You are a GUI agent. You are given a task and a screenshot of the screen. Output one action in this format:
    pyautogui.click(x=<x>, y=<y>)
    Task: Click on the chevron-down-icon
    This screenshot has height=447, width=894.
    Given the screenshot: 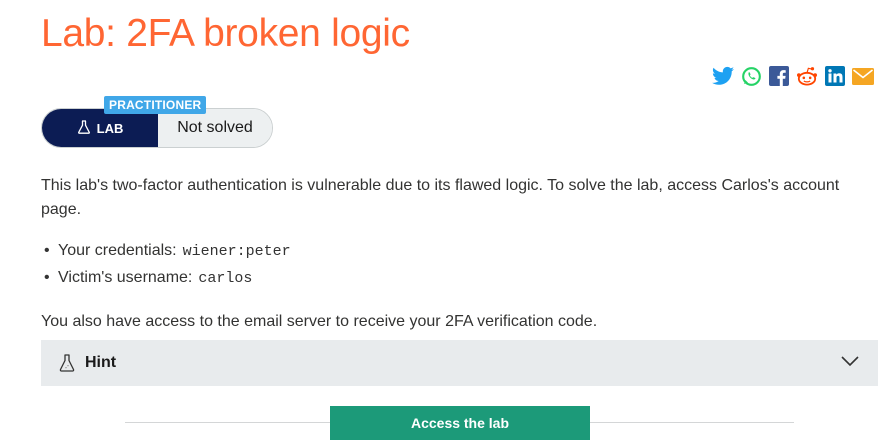 What is the action you would take?
    pyautogui.click(x=850, y=363)
    